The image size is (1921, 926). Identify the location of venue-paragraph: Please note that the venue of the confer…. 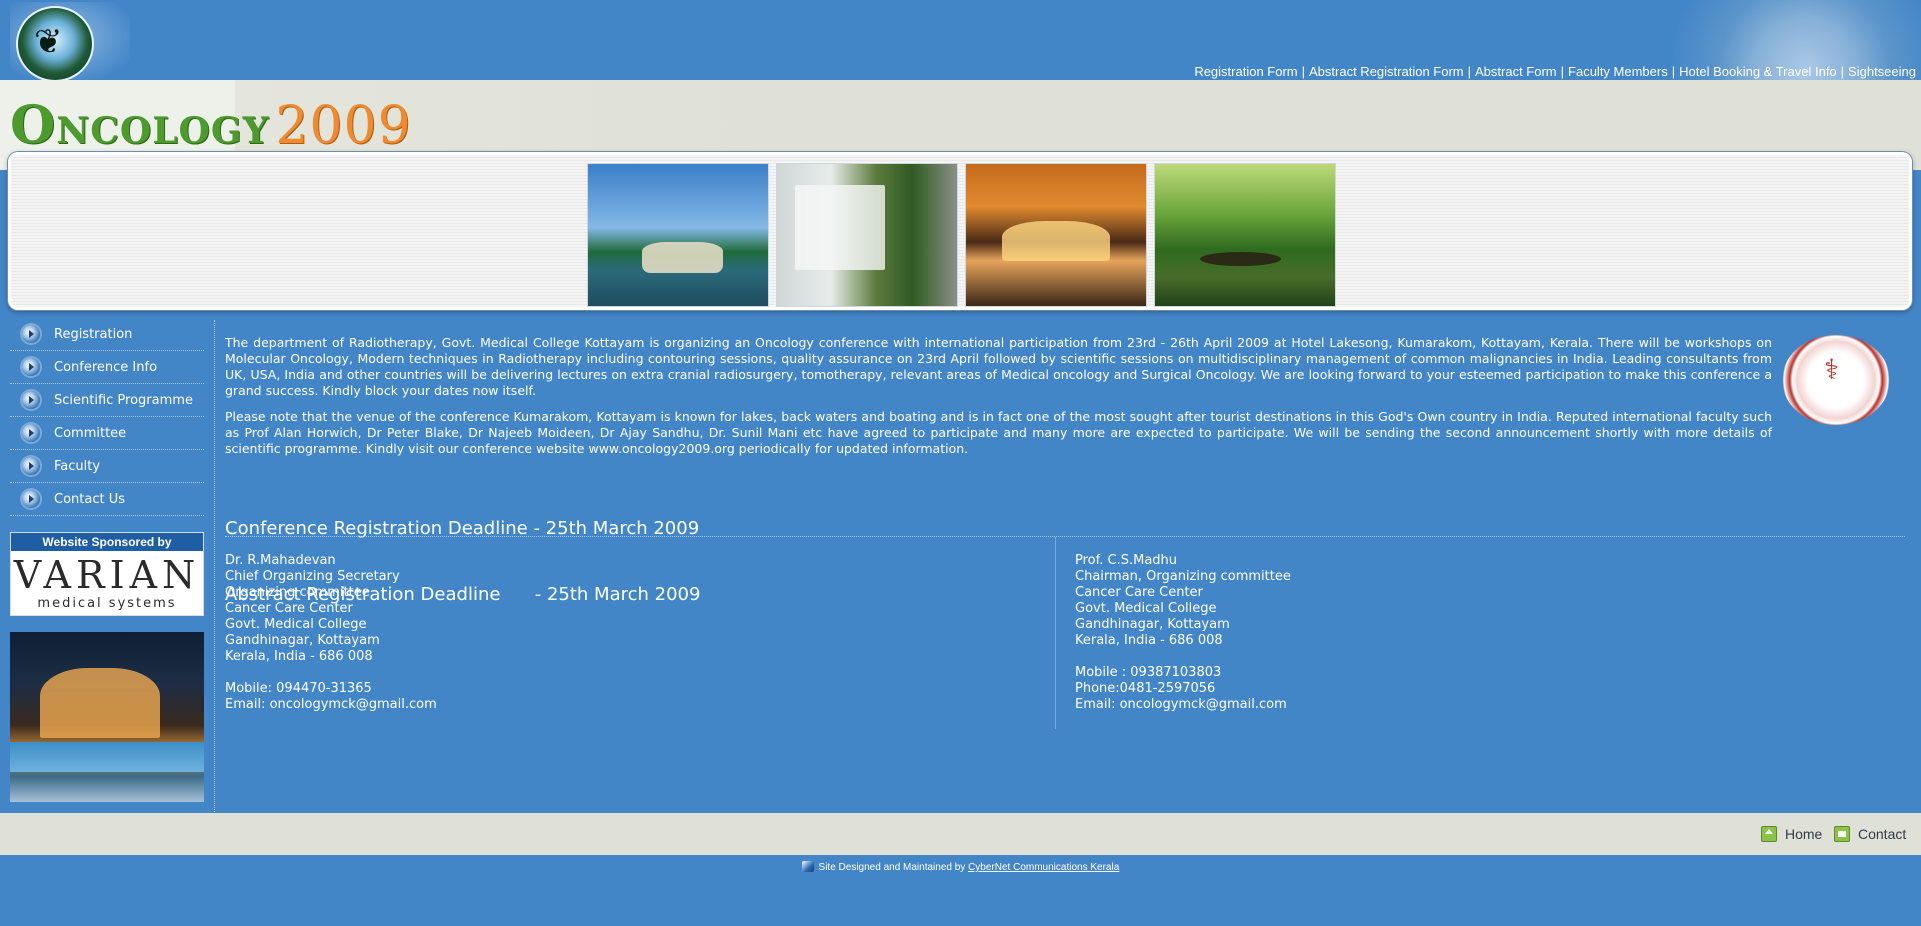
(998, 432).